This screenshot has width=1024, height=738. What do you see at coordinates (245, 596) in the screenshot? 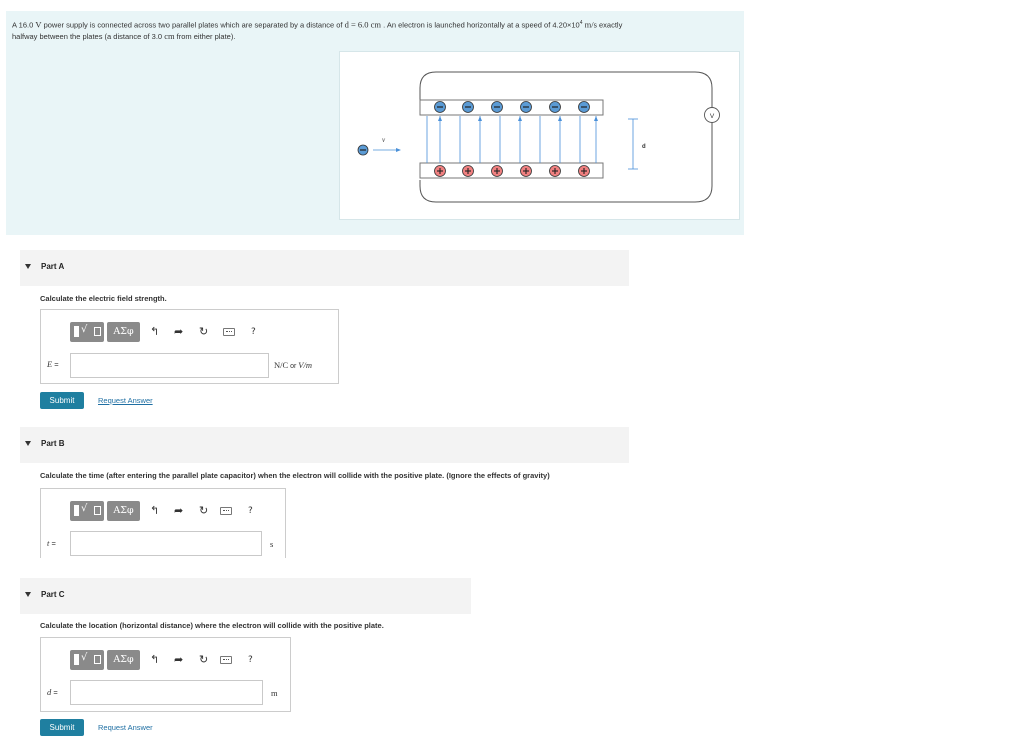
I see `part-c-header: Part C` at bounding box center [245, 596].